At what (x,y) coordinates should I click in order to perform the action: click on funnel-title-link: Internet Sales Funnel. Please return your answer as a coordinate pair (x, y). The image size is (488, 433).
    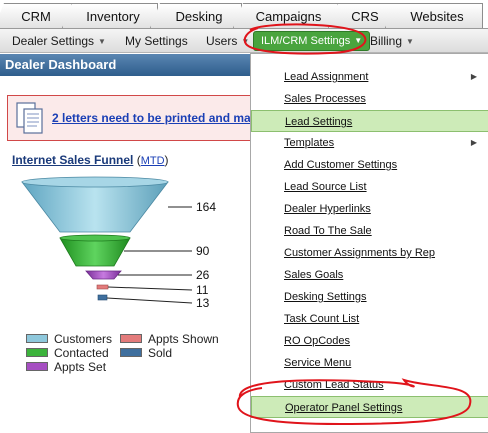
    Looking at the image, I should click on (72, 160).